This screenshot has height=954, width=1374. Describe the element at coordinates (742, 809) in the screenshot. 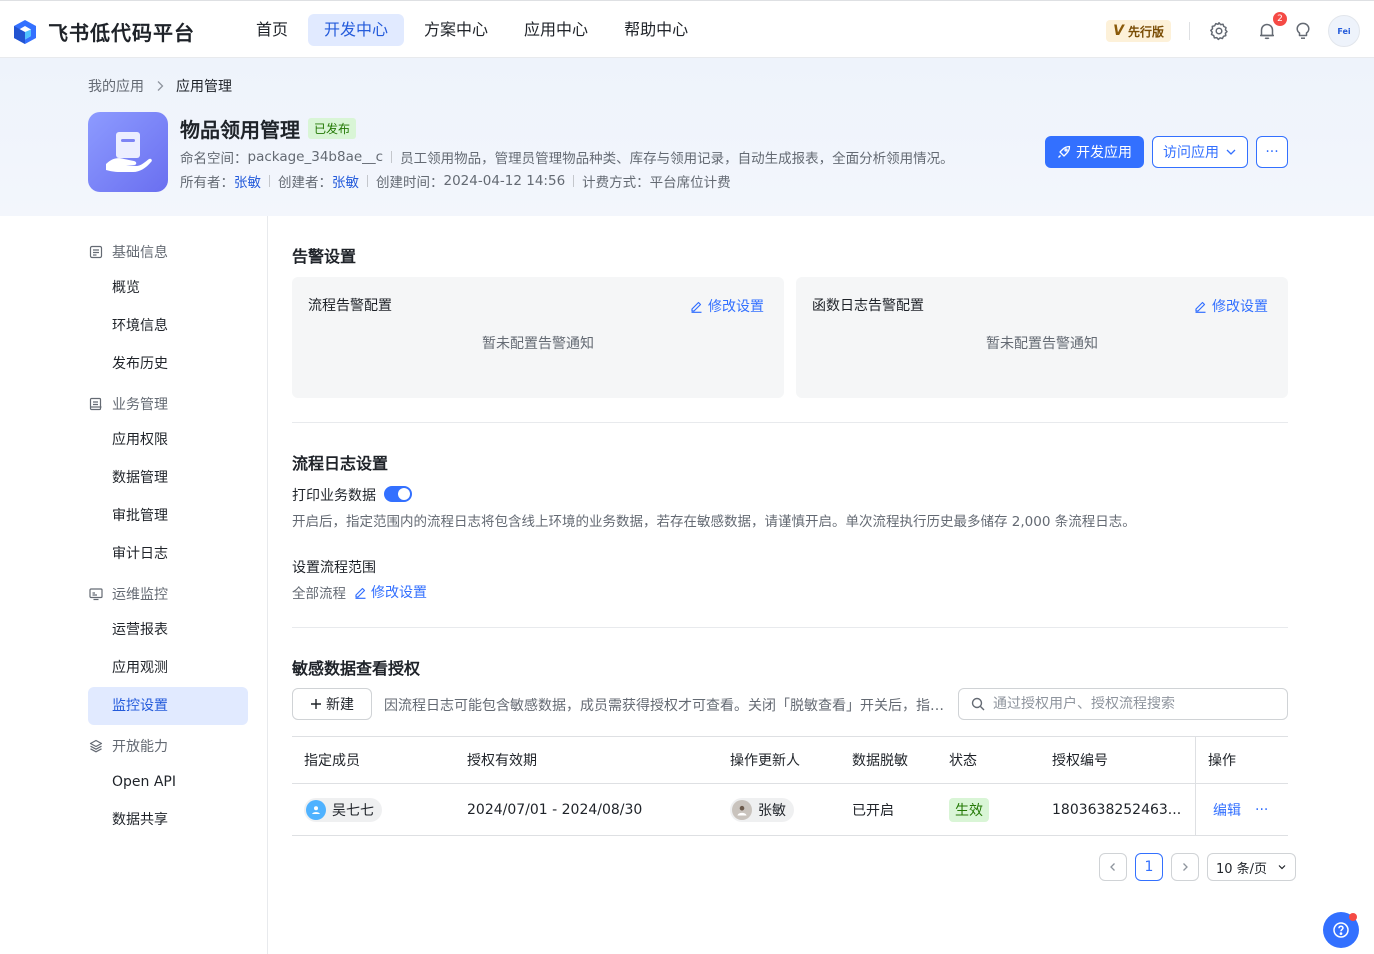

I see `updater-avatar` at that location.